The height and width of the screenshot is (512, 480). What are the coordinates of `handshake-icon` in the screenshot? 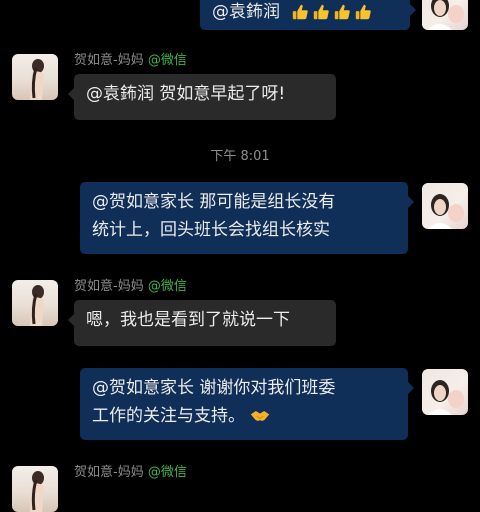 It's located at (260, 416).